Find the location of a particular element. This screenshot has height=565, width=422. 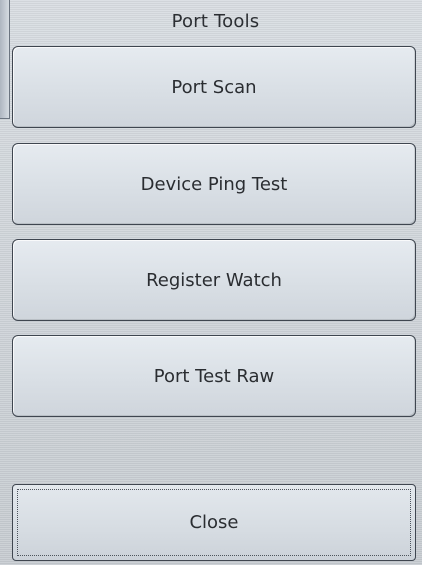

title-bar: Port Tools is located at coordinates (215, 21).